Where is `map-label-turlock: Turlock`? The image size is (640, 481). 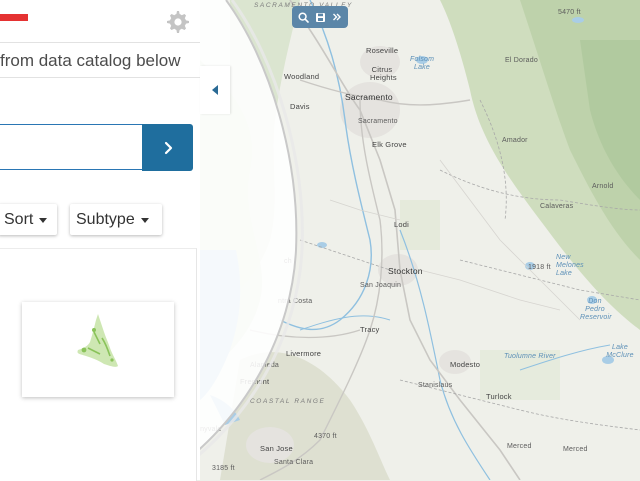 map-label-turlock: Turlock is located at coordinates (499, 396).